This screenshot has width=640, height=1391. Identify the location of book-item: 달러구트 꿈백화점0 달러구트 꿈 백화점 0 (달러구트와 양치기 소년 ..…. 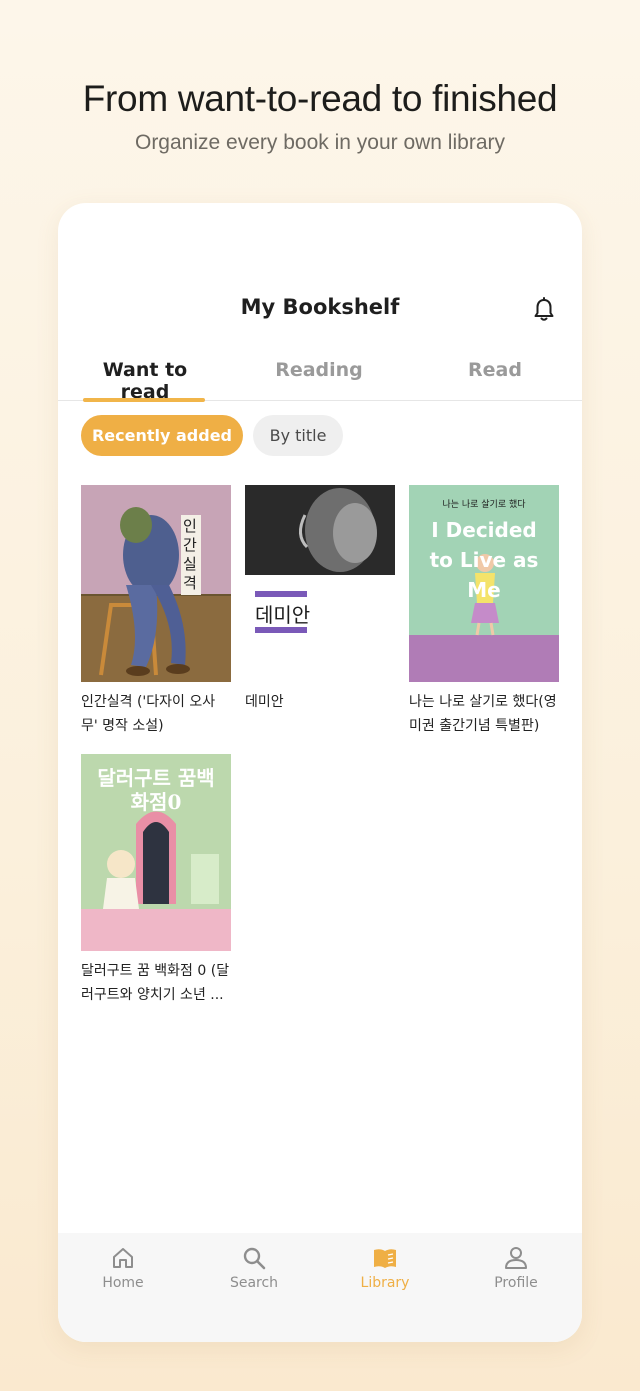
(156, 880).